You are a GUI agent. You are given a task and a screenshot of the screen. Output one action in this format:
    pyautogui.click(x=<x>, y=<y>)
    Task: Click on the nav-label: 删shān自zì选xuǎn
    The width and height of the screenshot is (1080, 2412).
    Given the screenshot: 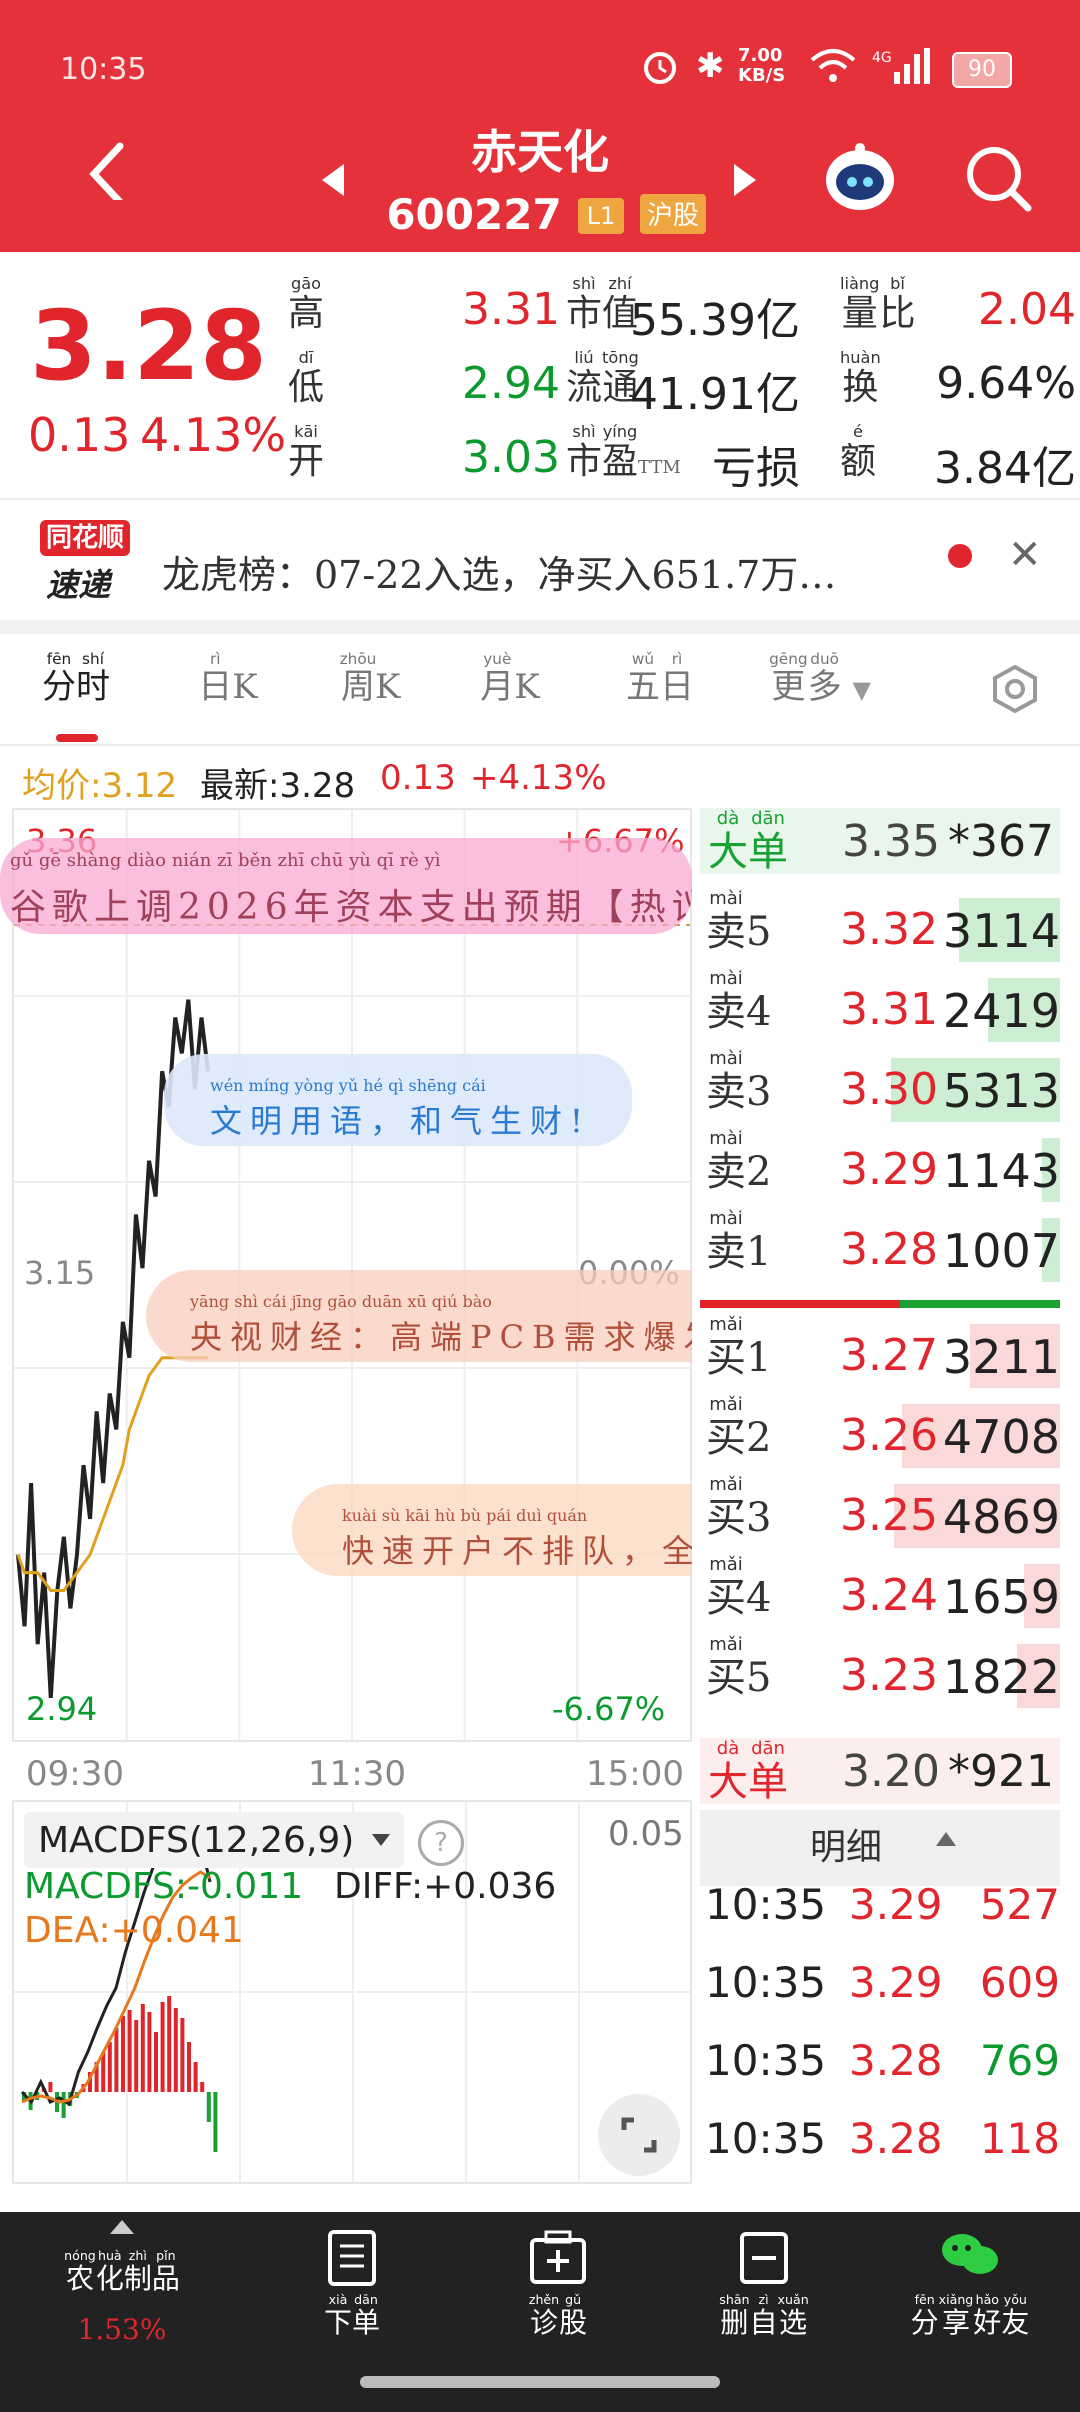 What is the action you would take?
    pyautogui.click(x=764, y=2315)
    